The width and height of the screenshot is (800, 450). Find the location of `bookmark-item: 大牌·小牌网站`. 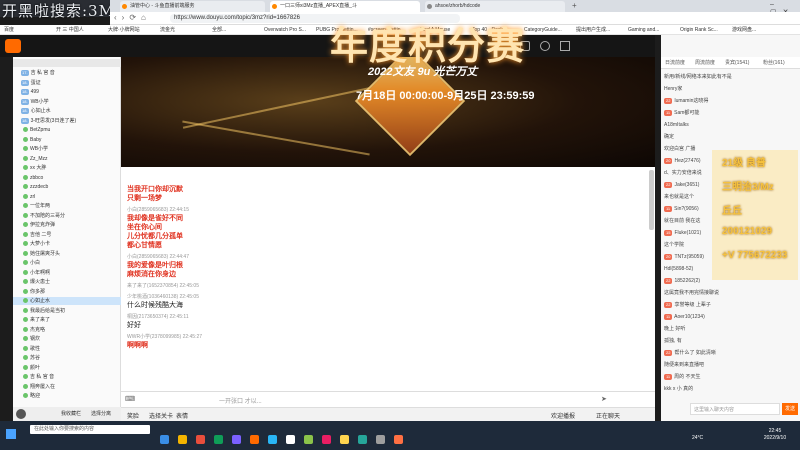

bookmark-item: 大牌·小牌网站 is located at coordinates (124, 30).